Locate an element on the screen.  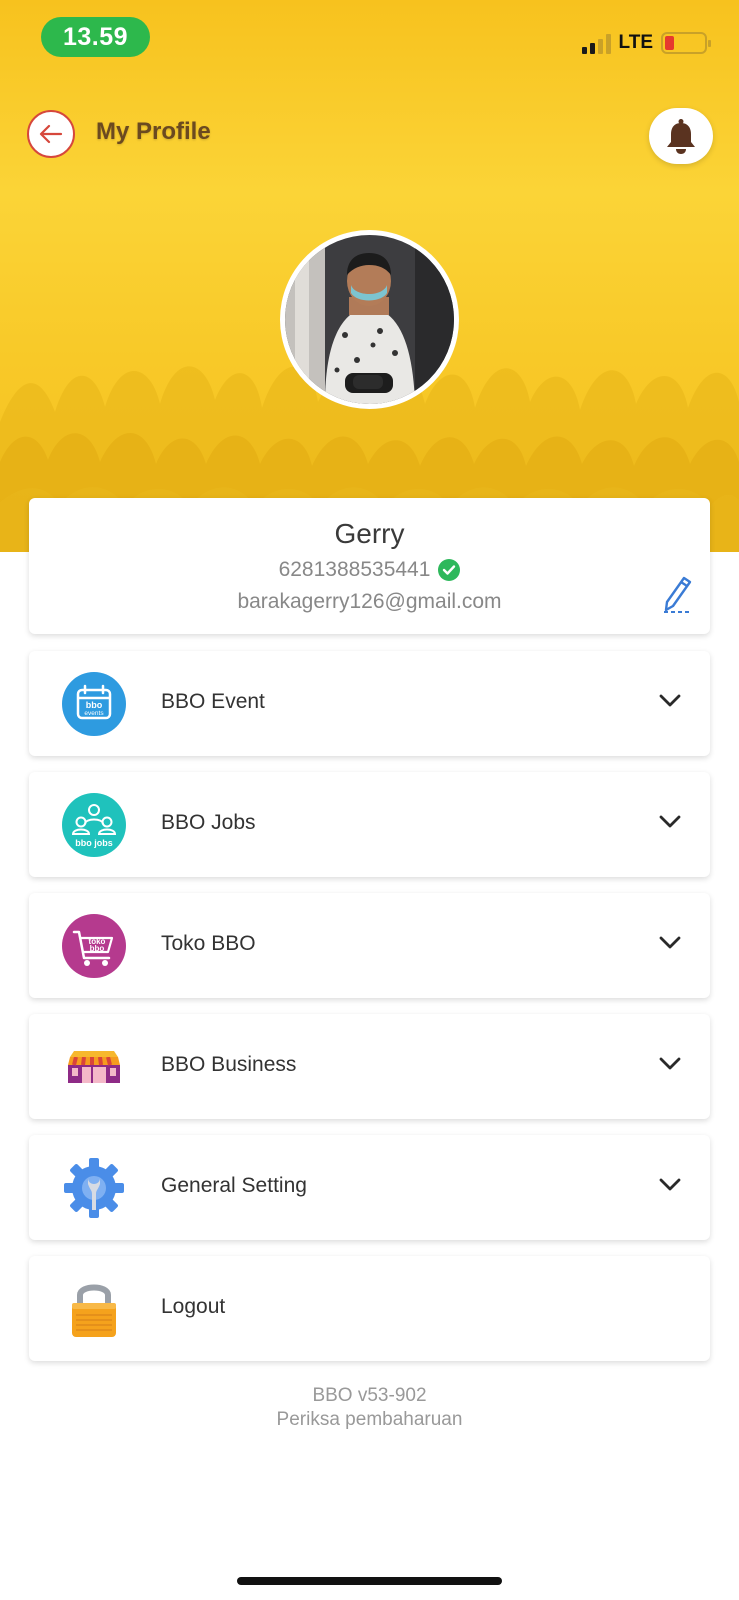
battery-icon is located at coordinates (686, 43).